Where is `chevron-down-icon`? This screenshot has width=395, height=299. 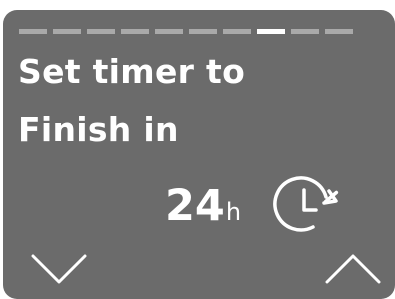
chevron-down-icon is located at coordinates (59, 269).